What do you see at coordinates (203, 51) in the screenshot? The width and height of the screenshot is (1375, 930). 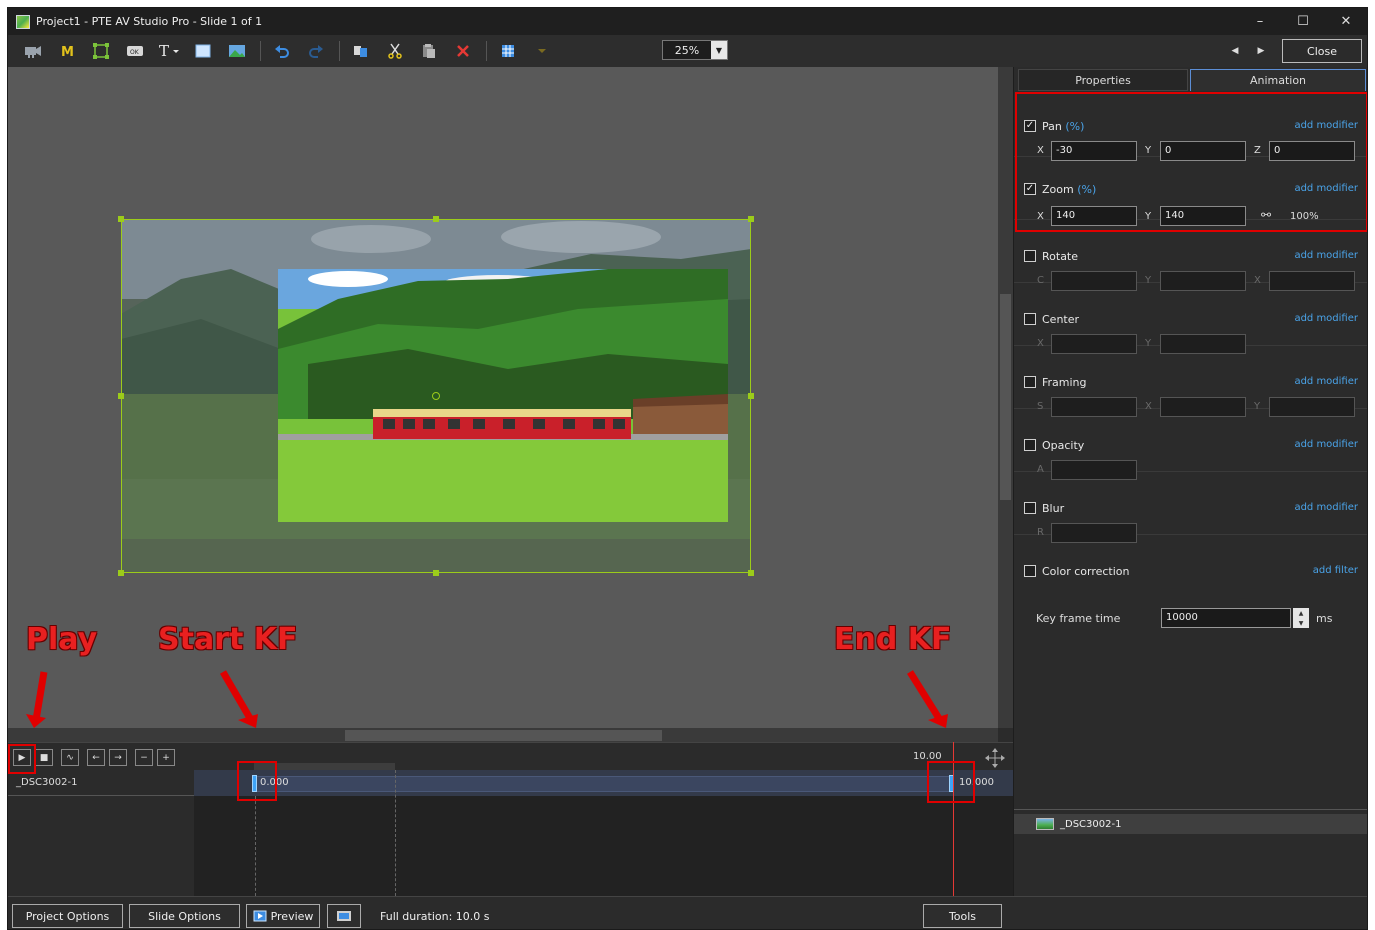 I see `rectangle-icon` at bounding box center [203, 51].